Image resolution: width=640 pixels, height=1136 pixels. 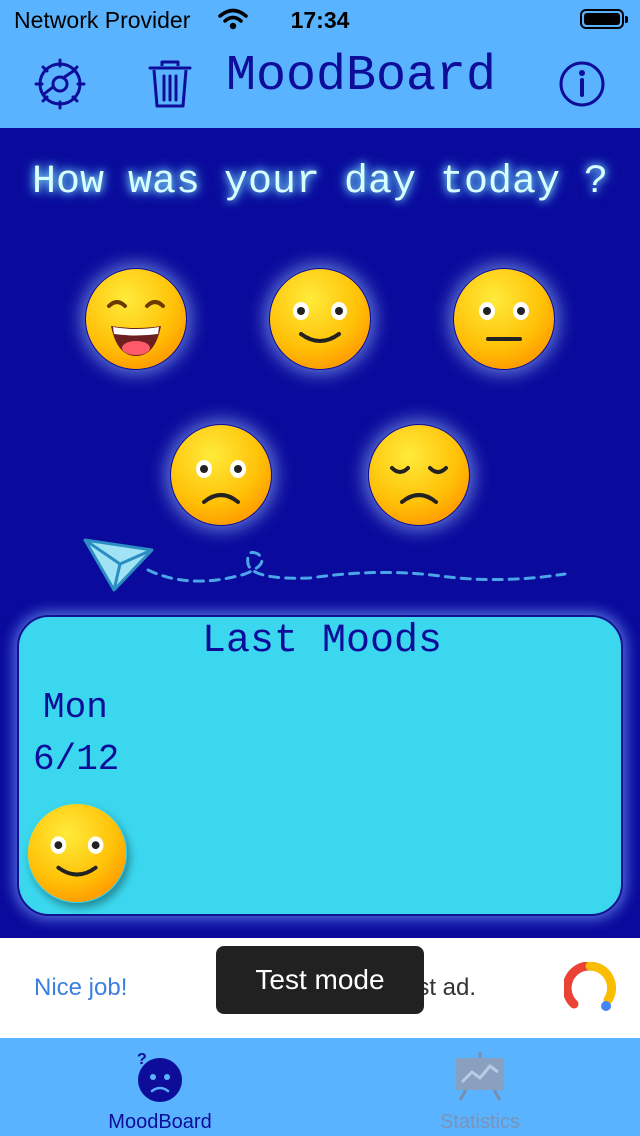 What do you see at coordinates (590, 986) in the screenshot?
I see `ad-logo-icon` at bounding box center [590, 986].